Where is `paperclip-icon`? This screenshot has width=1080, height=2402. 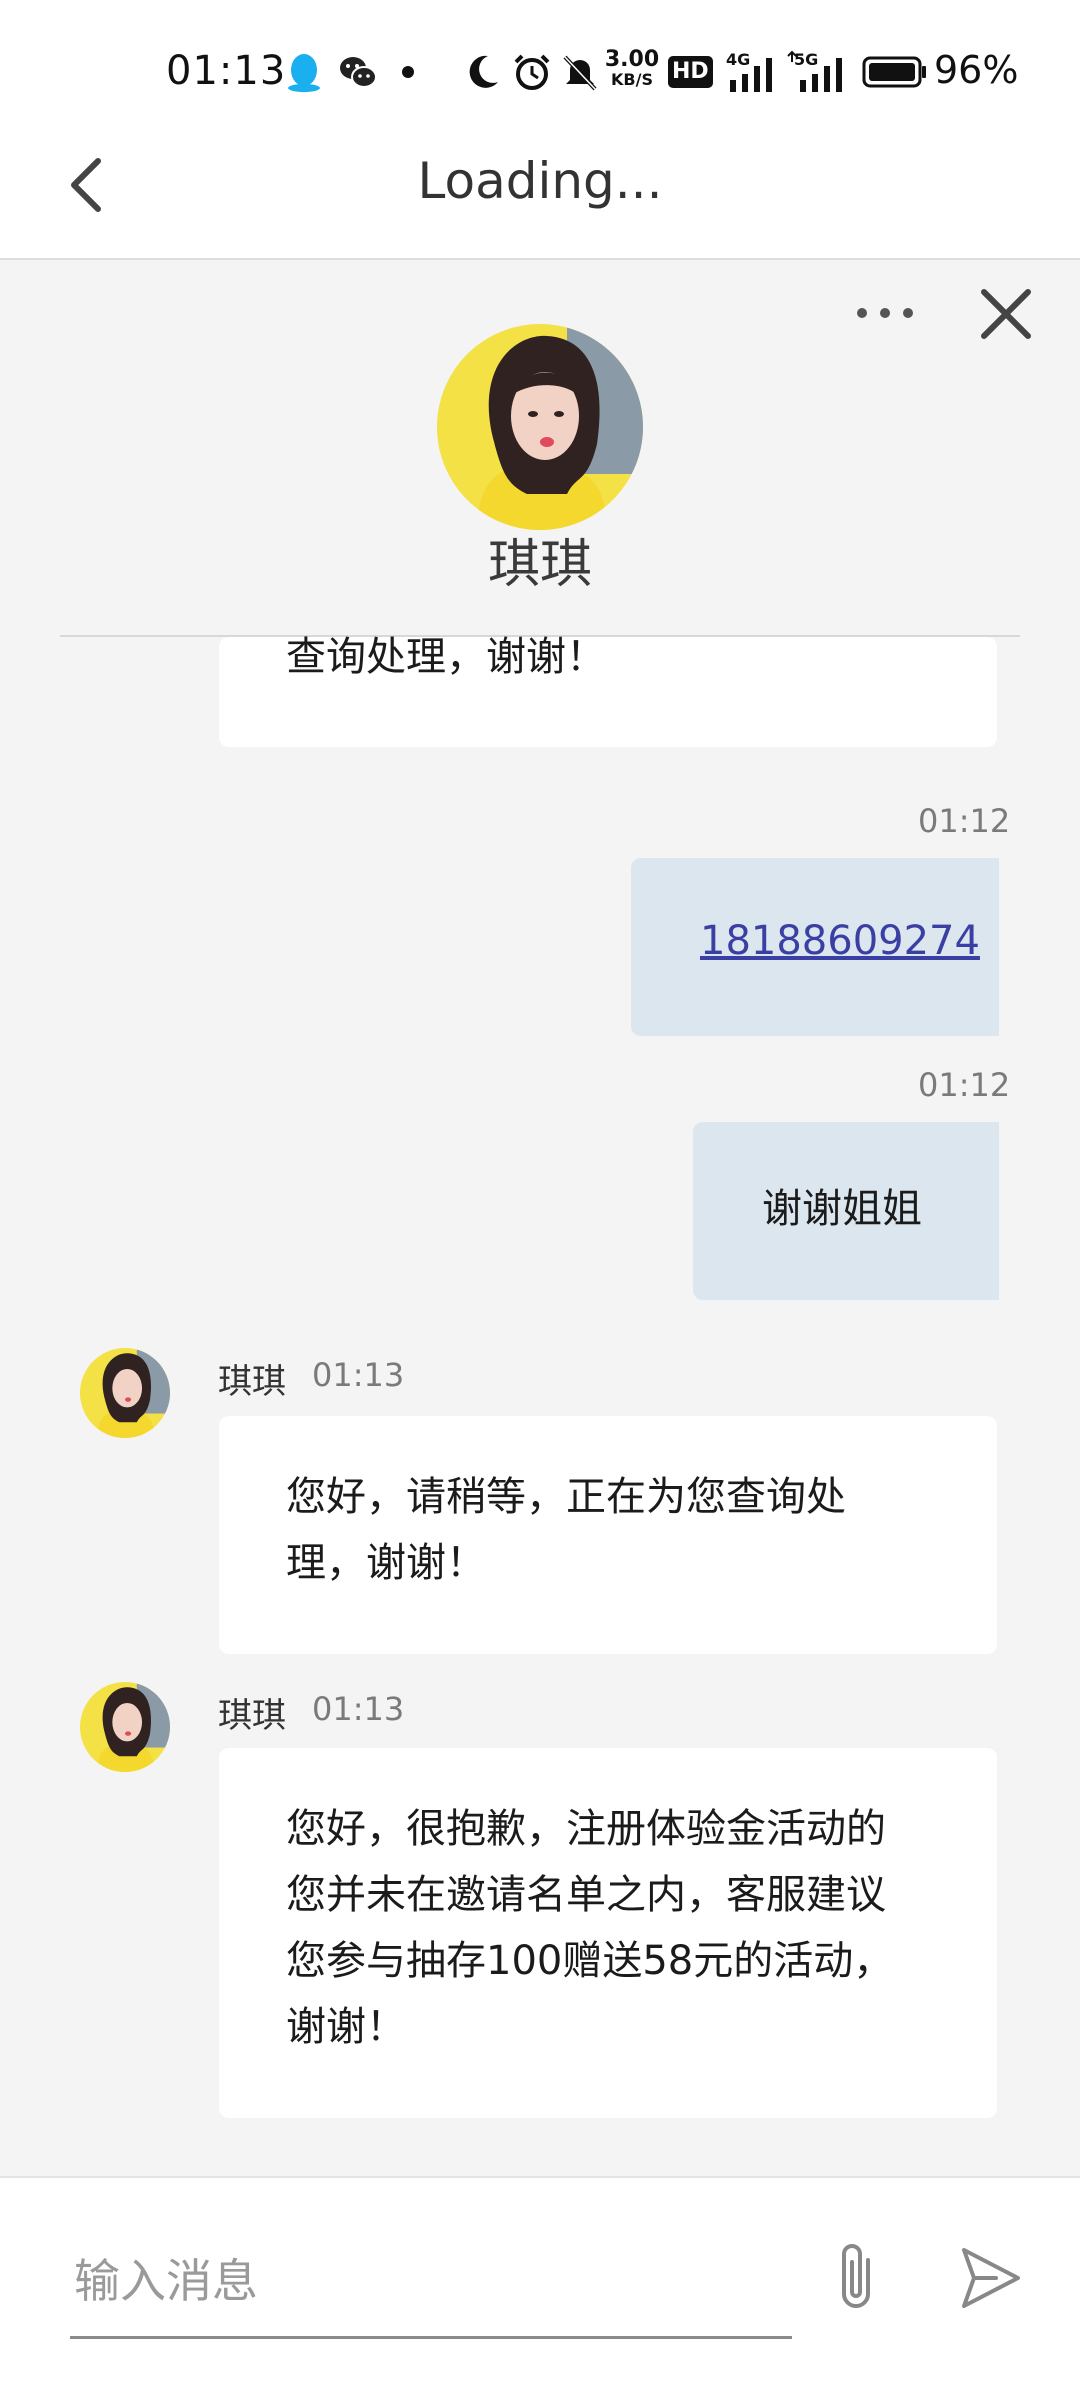 paperclip-icon is located at coordinates (856, 2276).